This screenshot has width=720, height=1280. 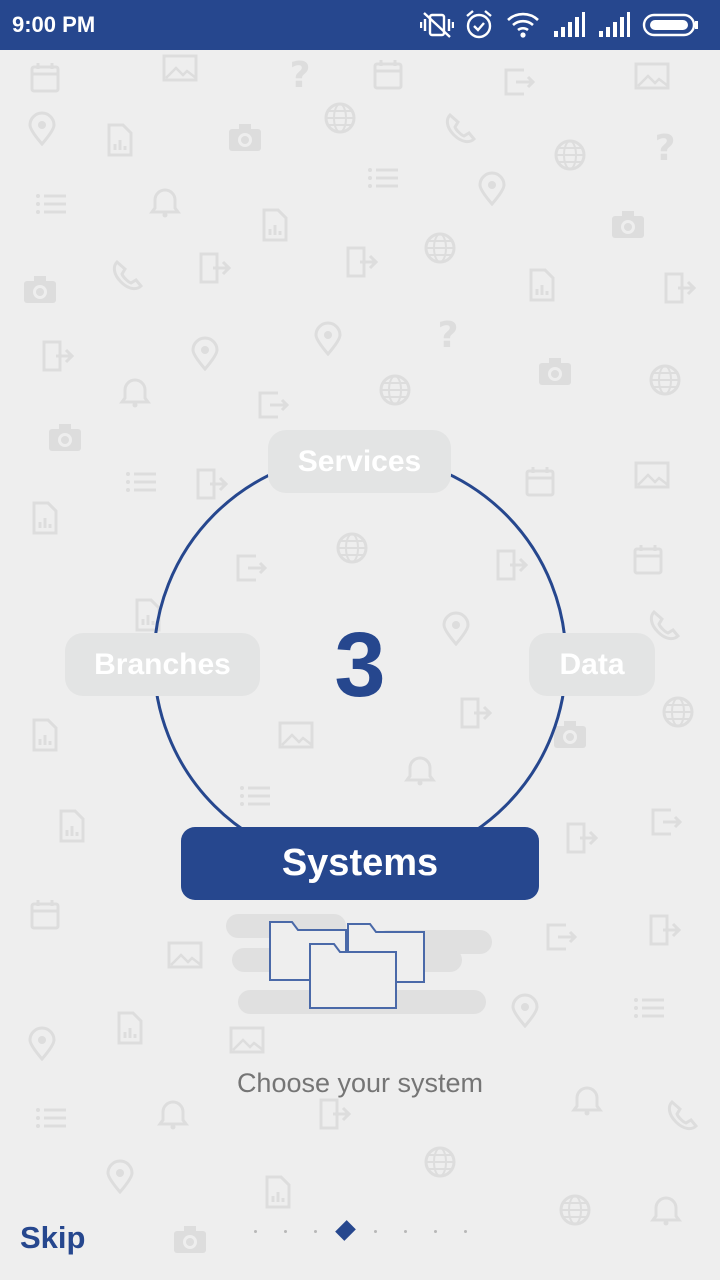 What do you see at coordinates (359, 964) in the screenshot?
I see `folders-icon` at bounding box center [359, 964].